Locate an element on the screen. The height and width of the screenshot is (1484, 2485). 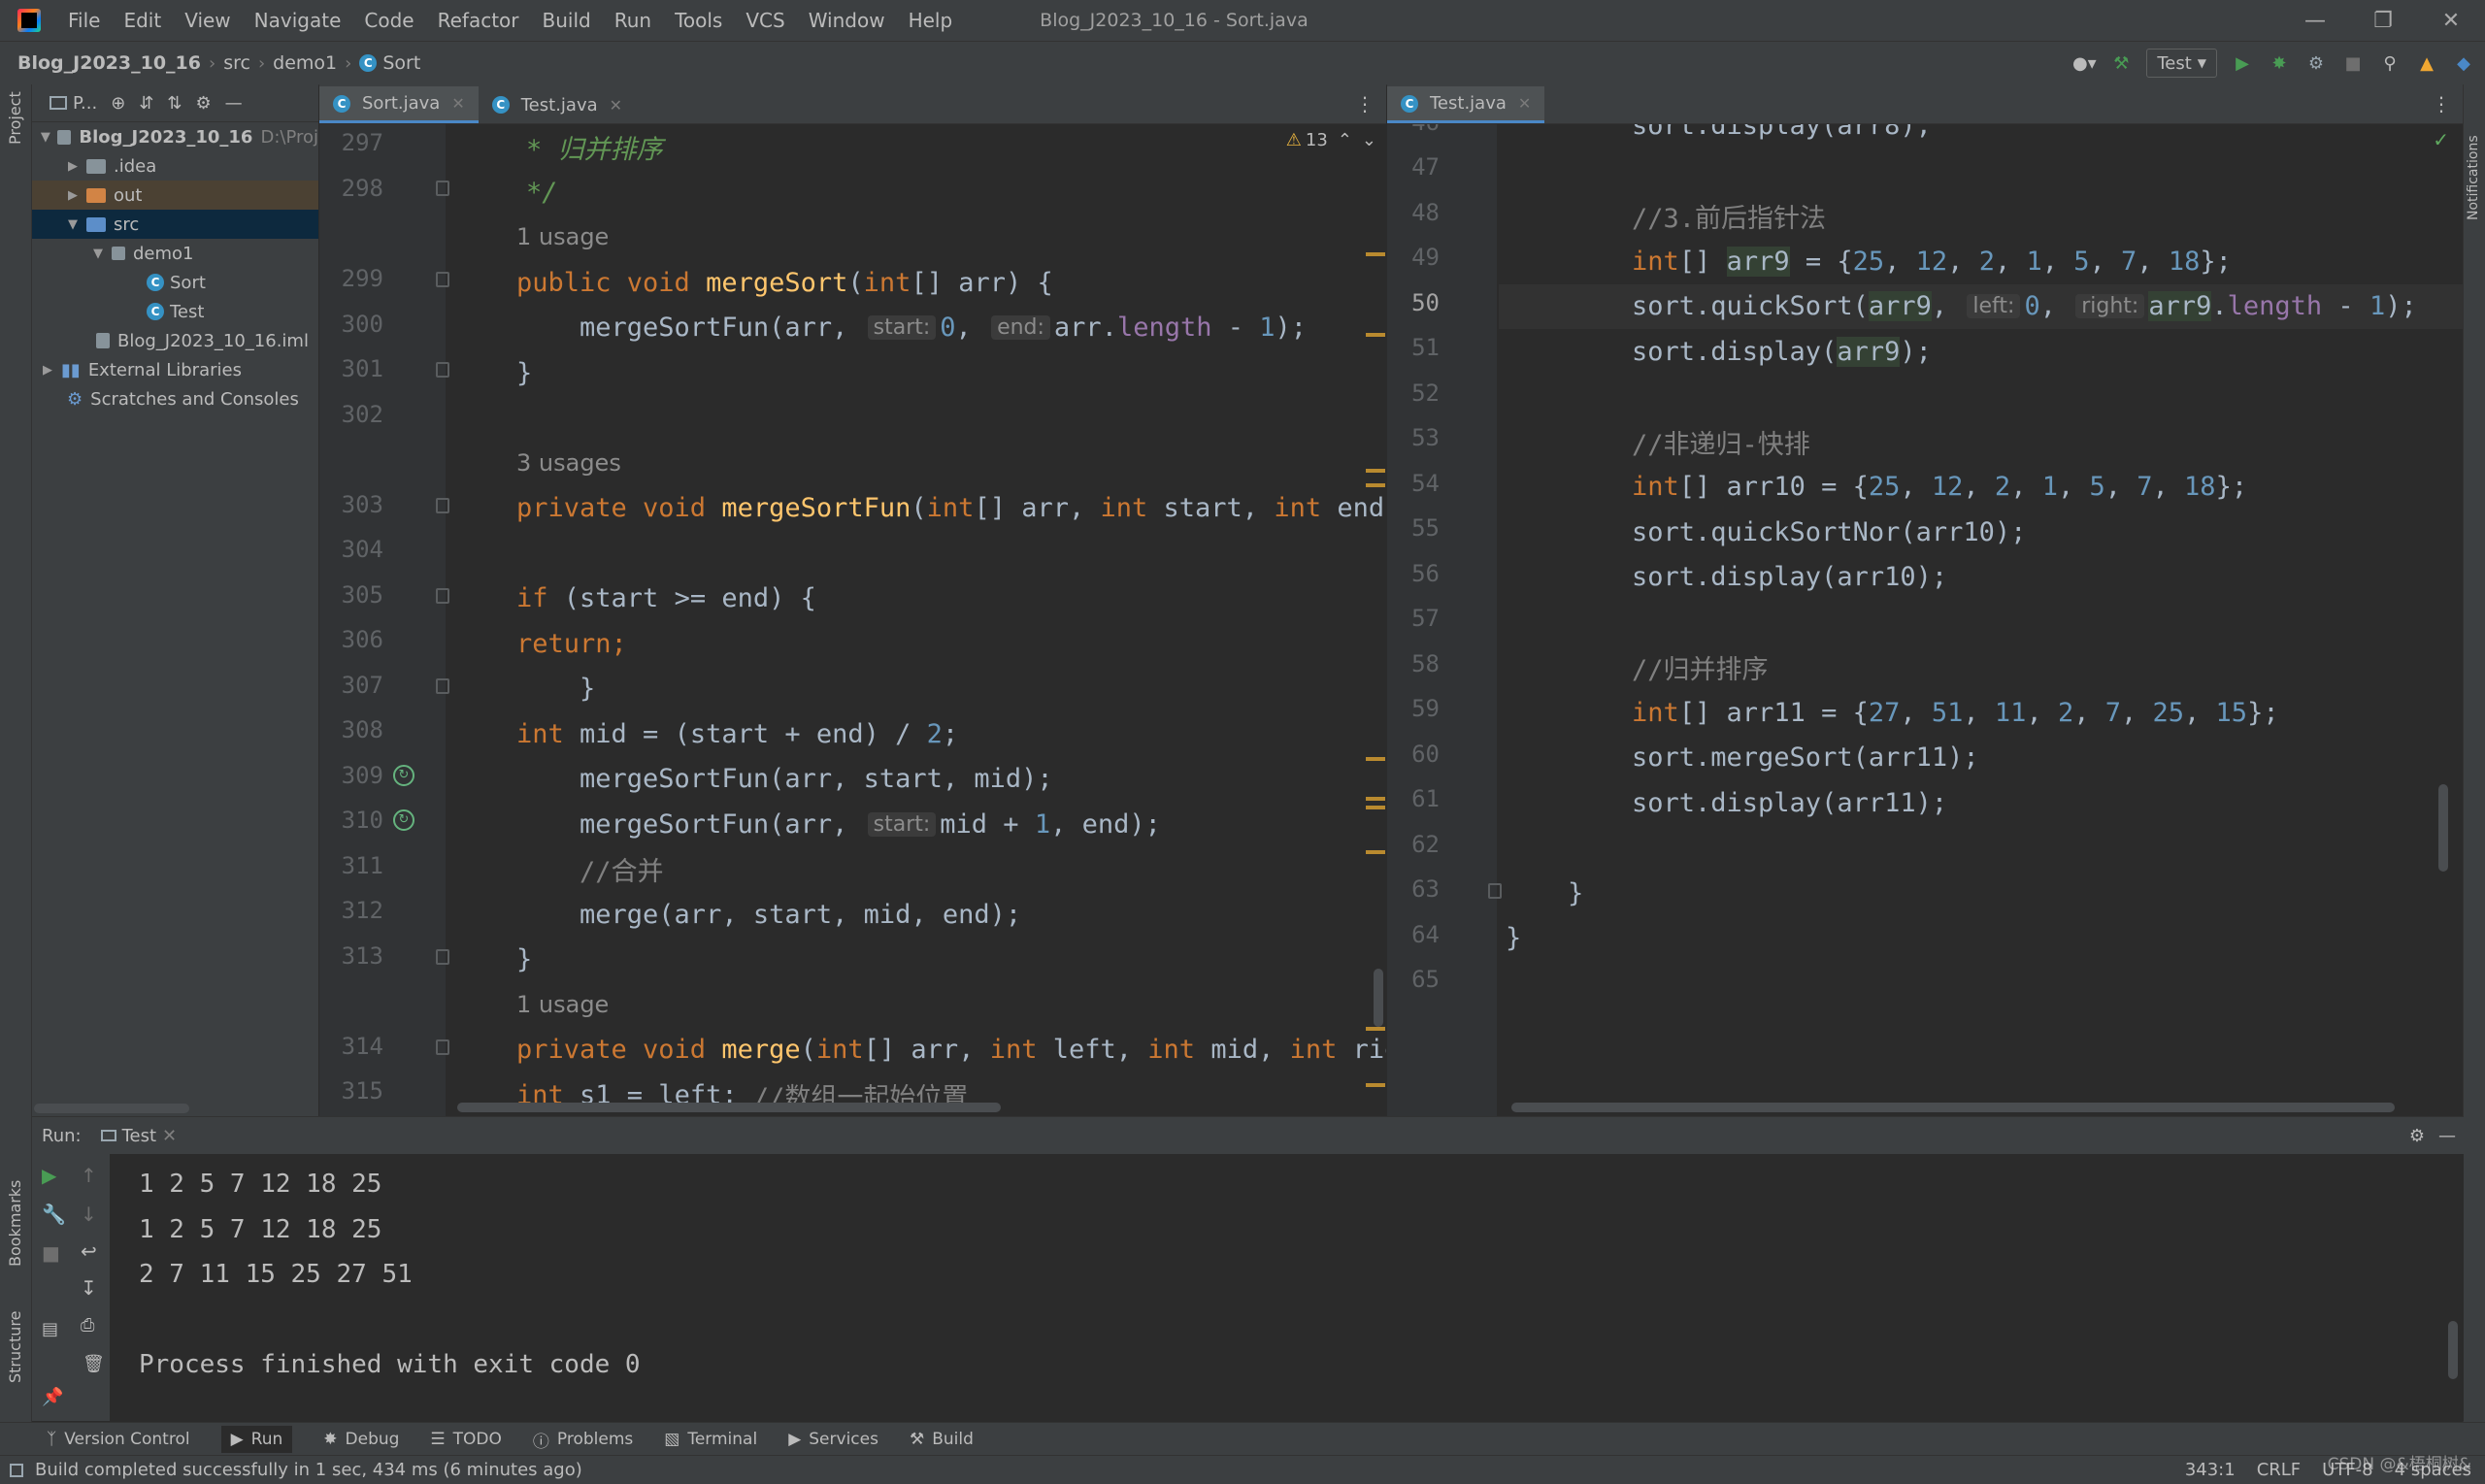
tool-todo: ☰ TODO is located at coordinates (466, 1439).